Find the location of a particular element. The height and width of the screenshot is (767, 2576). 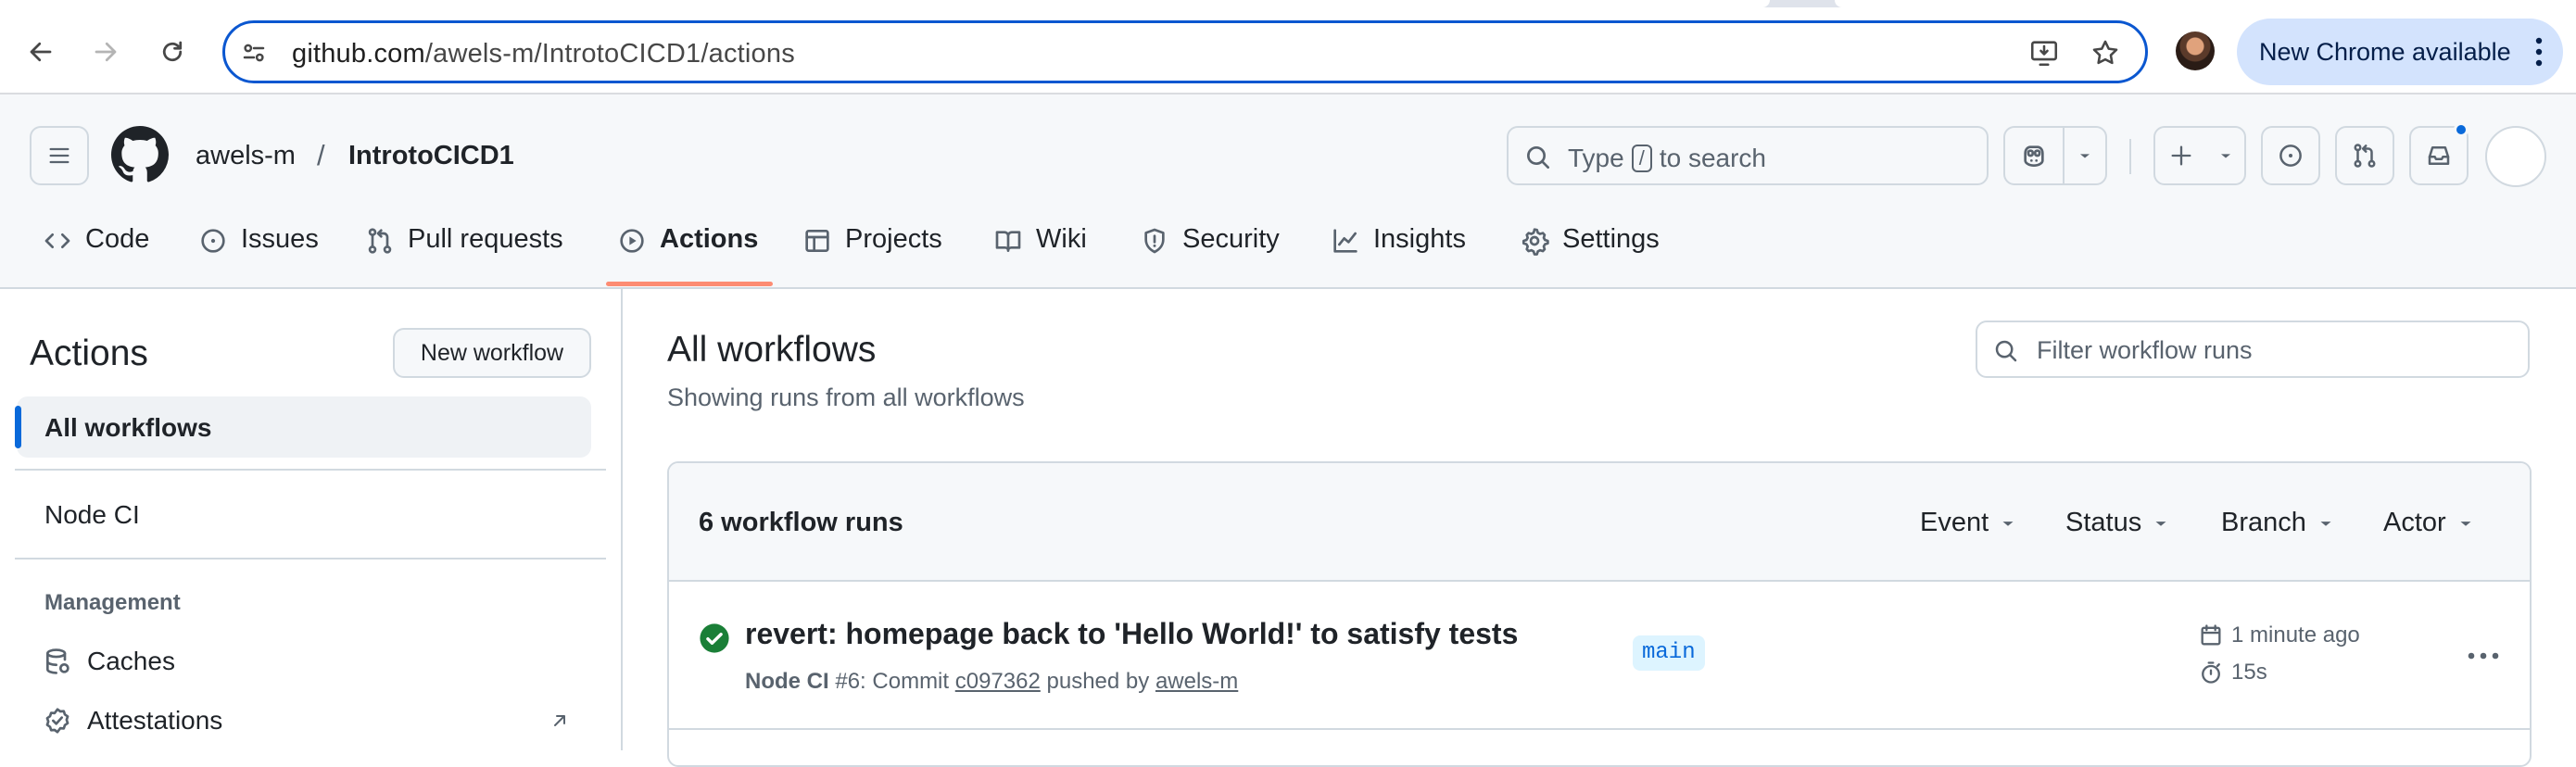

tab-pull-requests: Pull requests is located at coordinates (464, 252).